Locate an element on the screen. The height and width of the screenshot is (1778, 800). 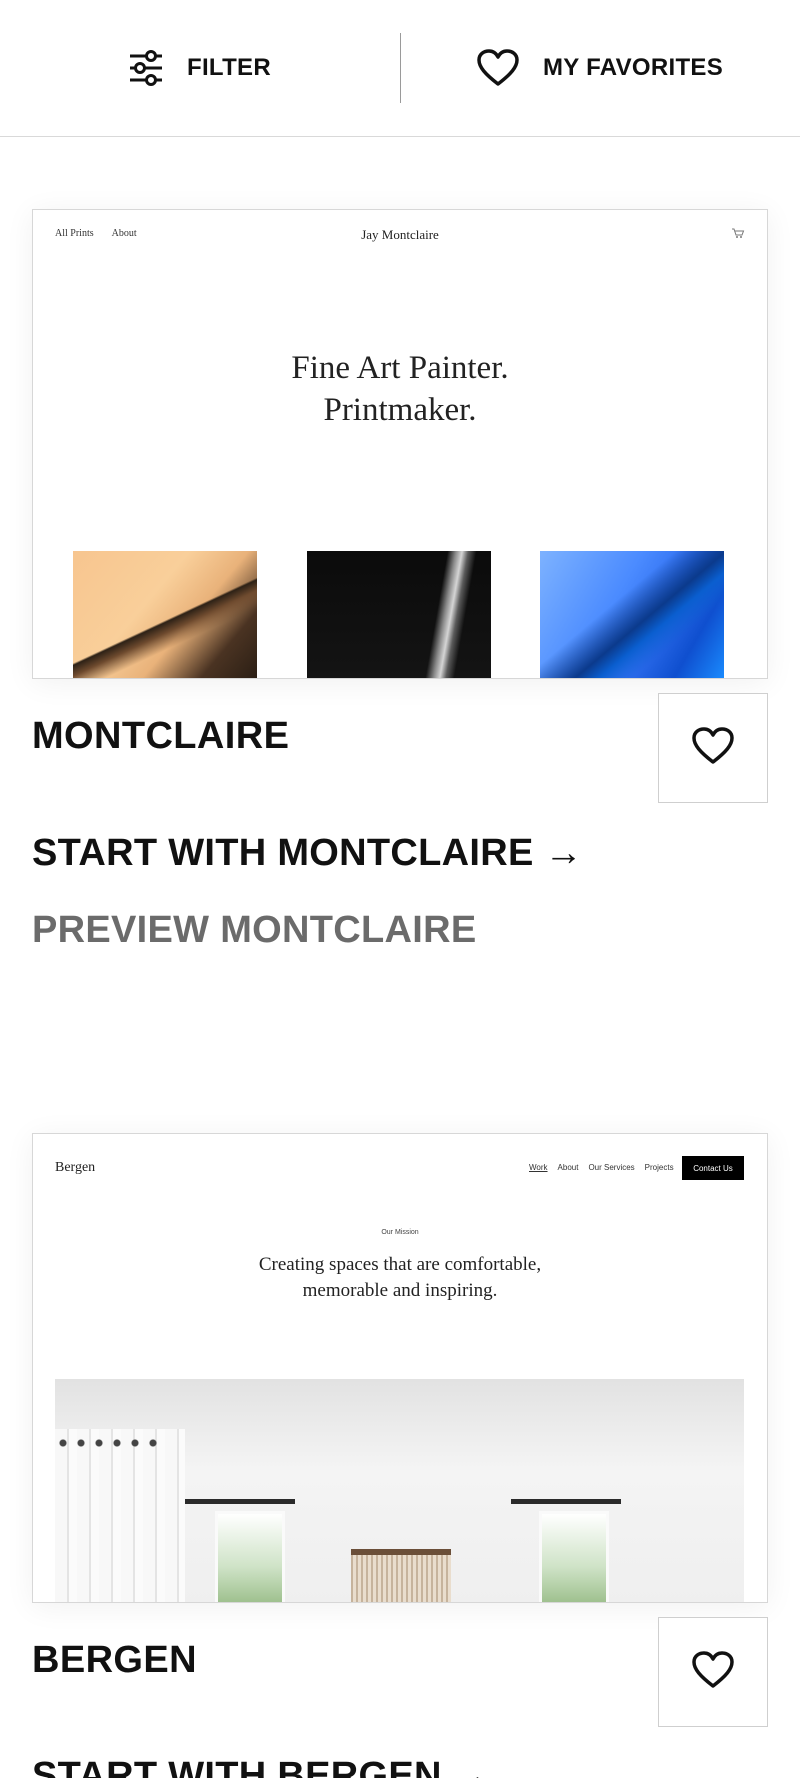
my-favorites-label: MY FAVORITES is located at coordinates (633, 67).